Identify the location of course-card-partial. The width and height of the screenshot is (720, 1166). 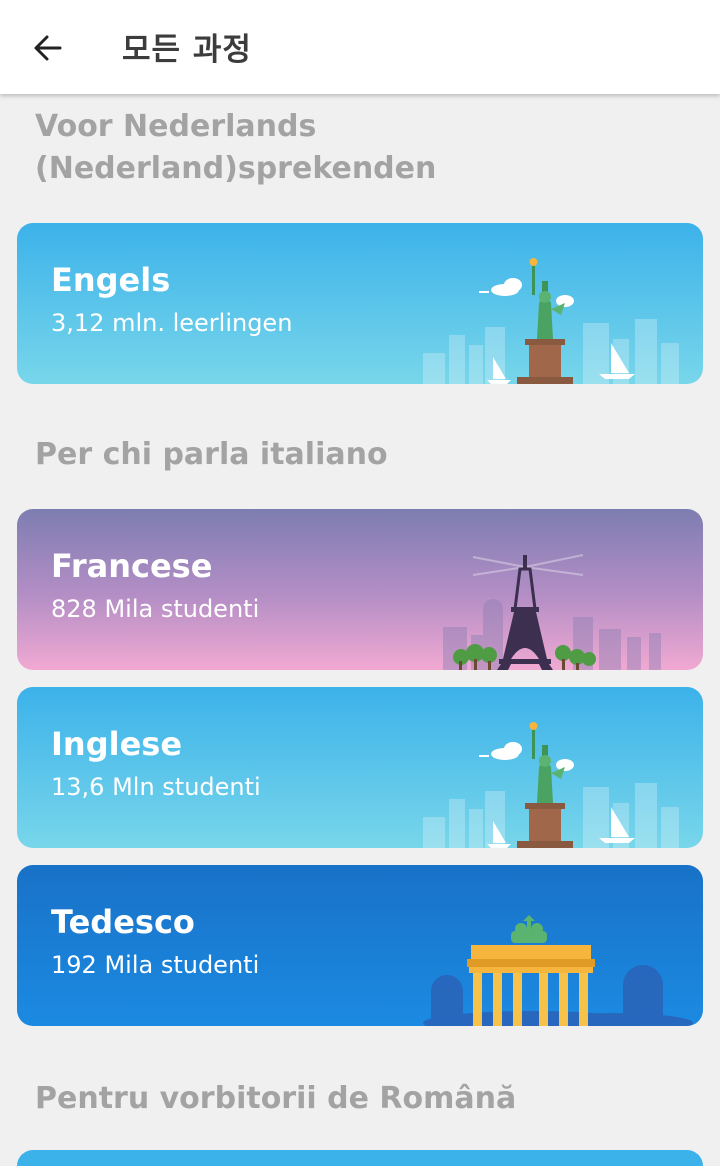
(360, 1158).